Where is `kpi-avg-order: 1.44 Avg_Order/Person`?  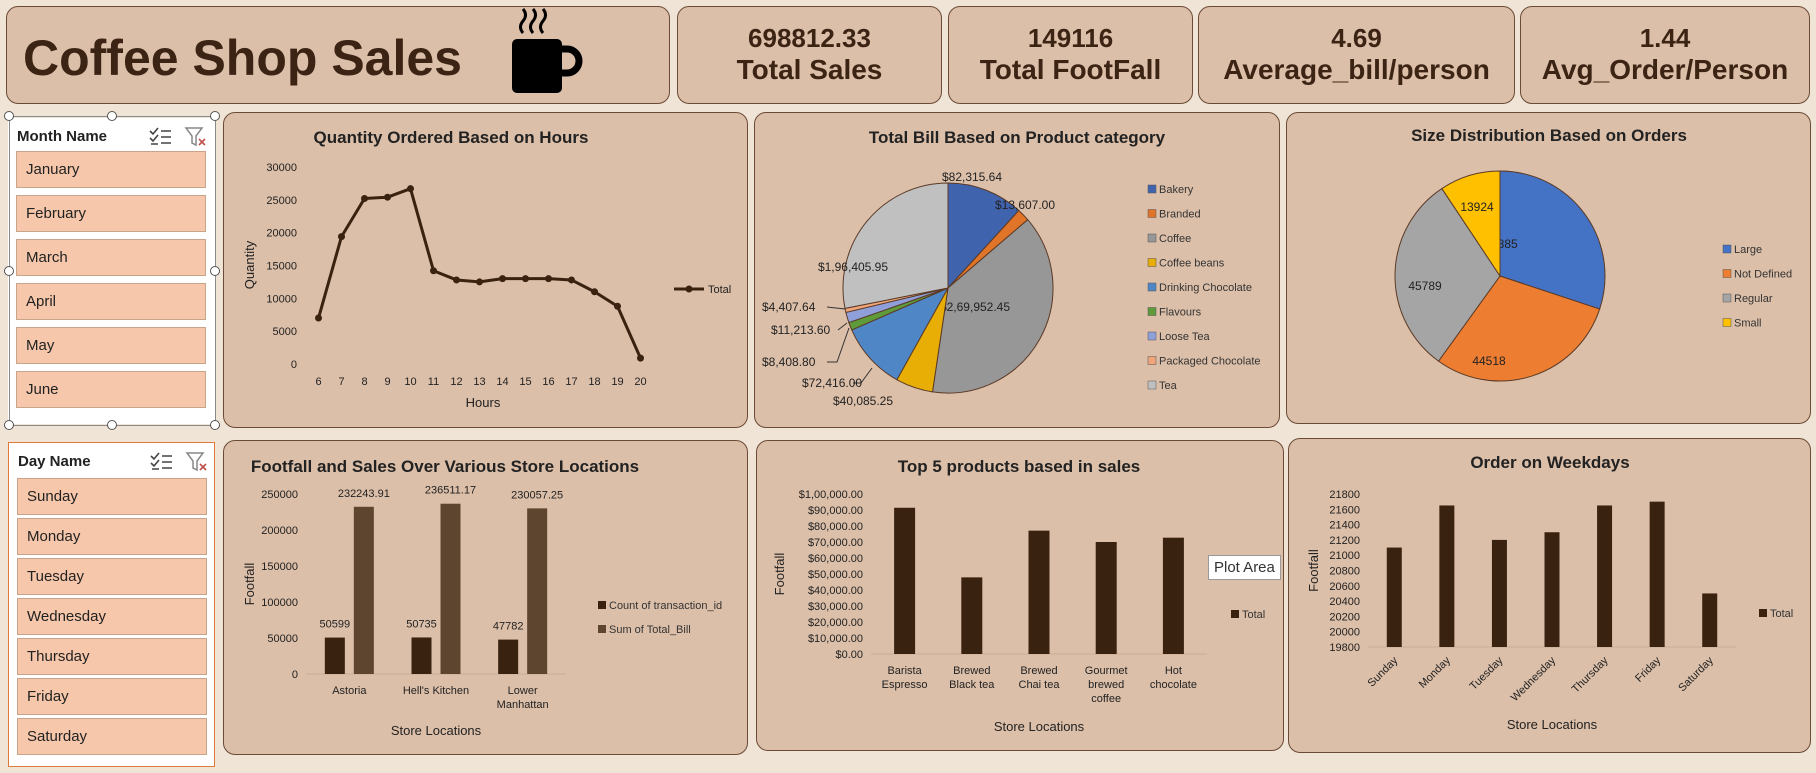 kpi-avg-order: 1.44 Avg_Order/Person is located at coordinates (1665, 55).